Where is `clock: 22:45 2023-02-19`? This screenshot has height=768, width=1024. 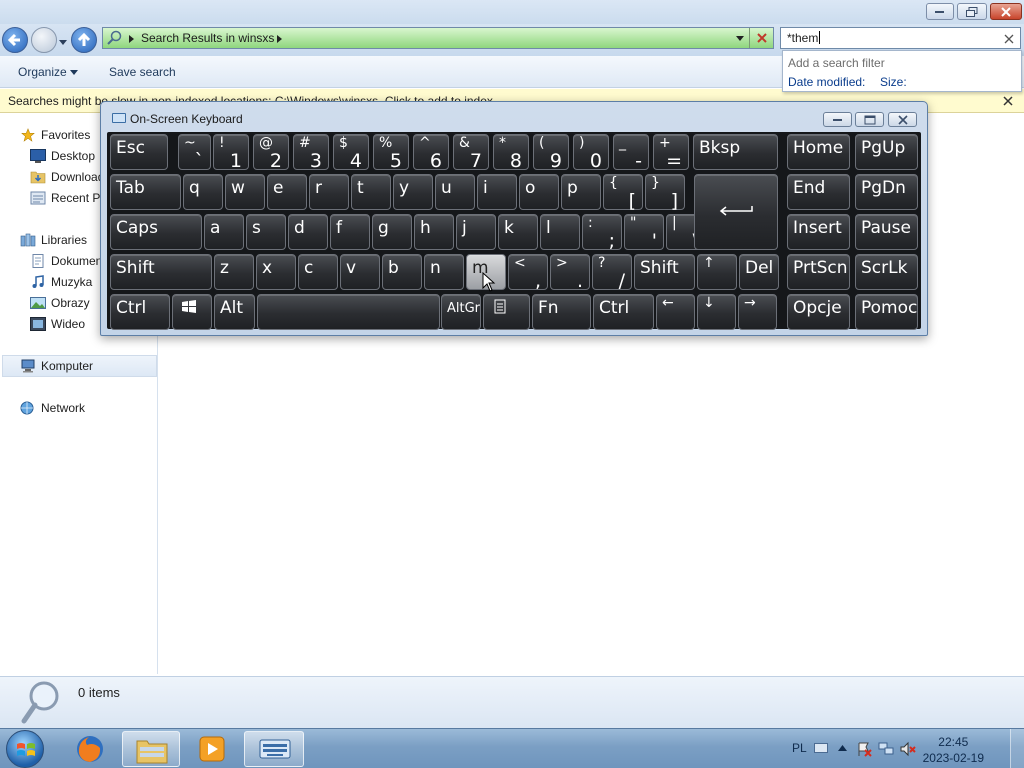
clock: 22:45 2023-02-19 is located at coordinates (953, 750).